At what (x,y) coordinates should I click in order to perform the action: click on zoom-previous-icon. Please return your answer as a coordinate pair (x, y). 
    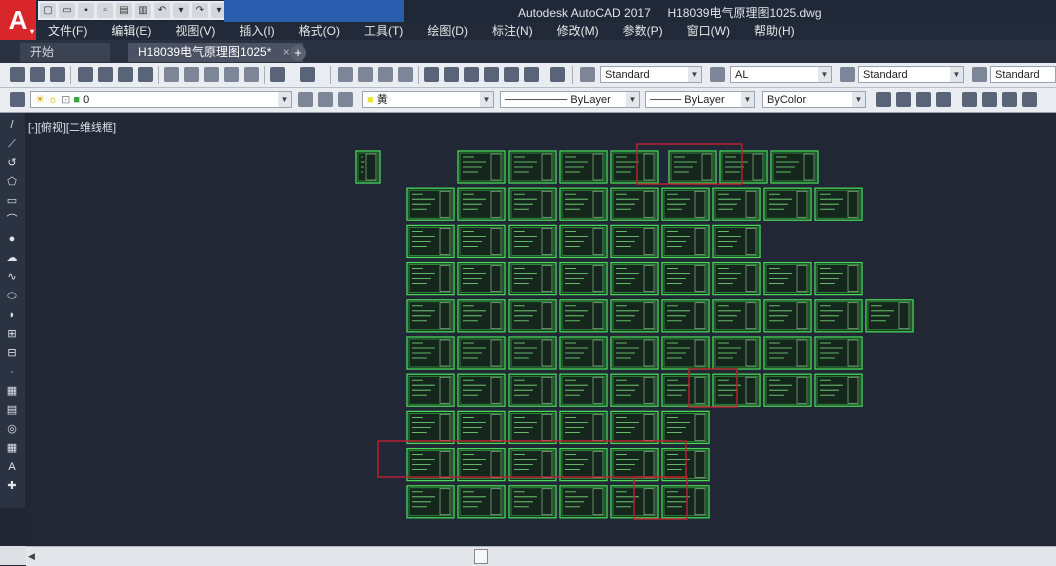
    Looking at the image, I should click on (405, 74).